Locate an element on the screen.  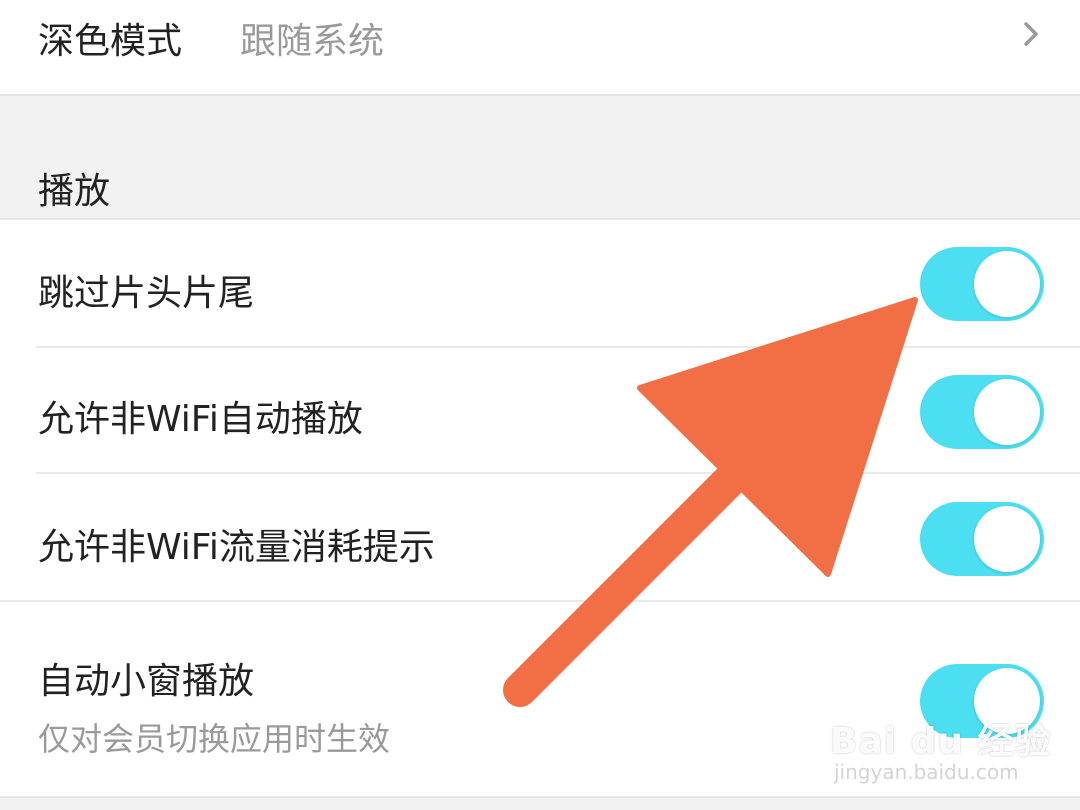
dark-mode-value: 跟随系统 is located at coordinates (312, 41).